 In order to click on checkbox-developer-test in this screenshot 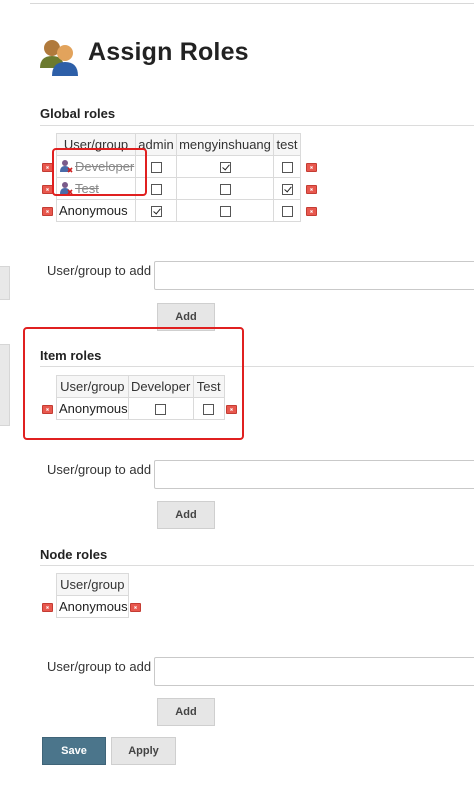, I will do `click(287, 168)`.